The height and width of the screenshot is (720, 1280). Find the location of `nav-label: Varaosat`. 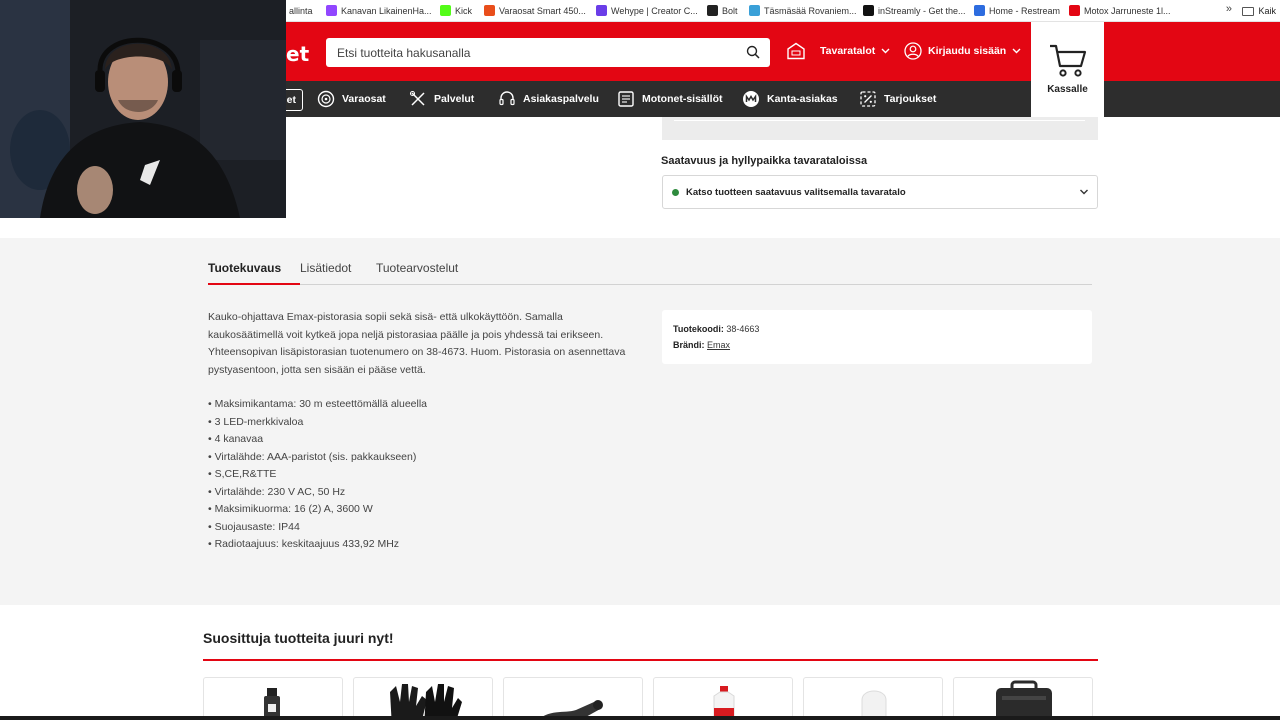

nav-label: Varaosat is located at coordinates (364, 99).